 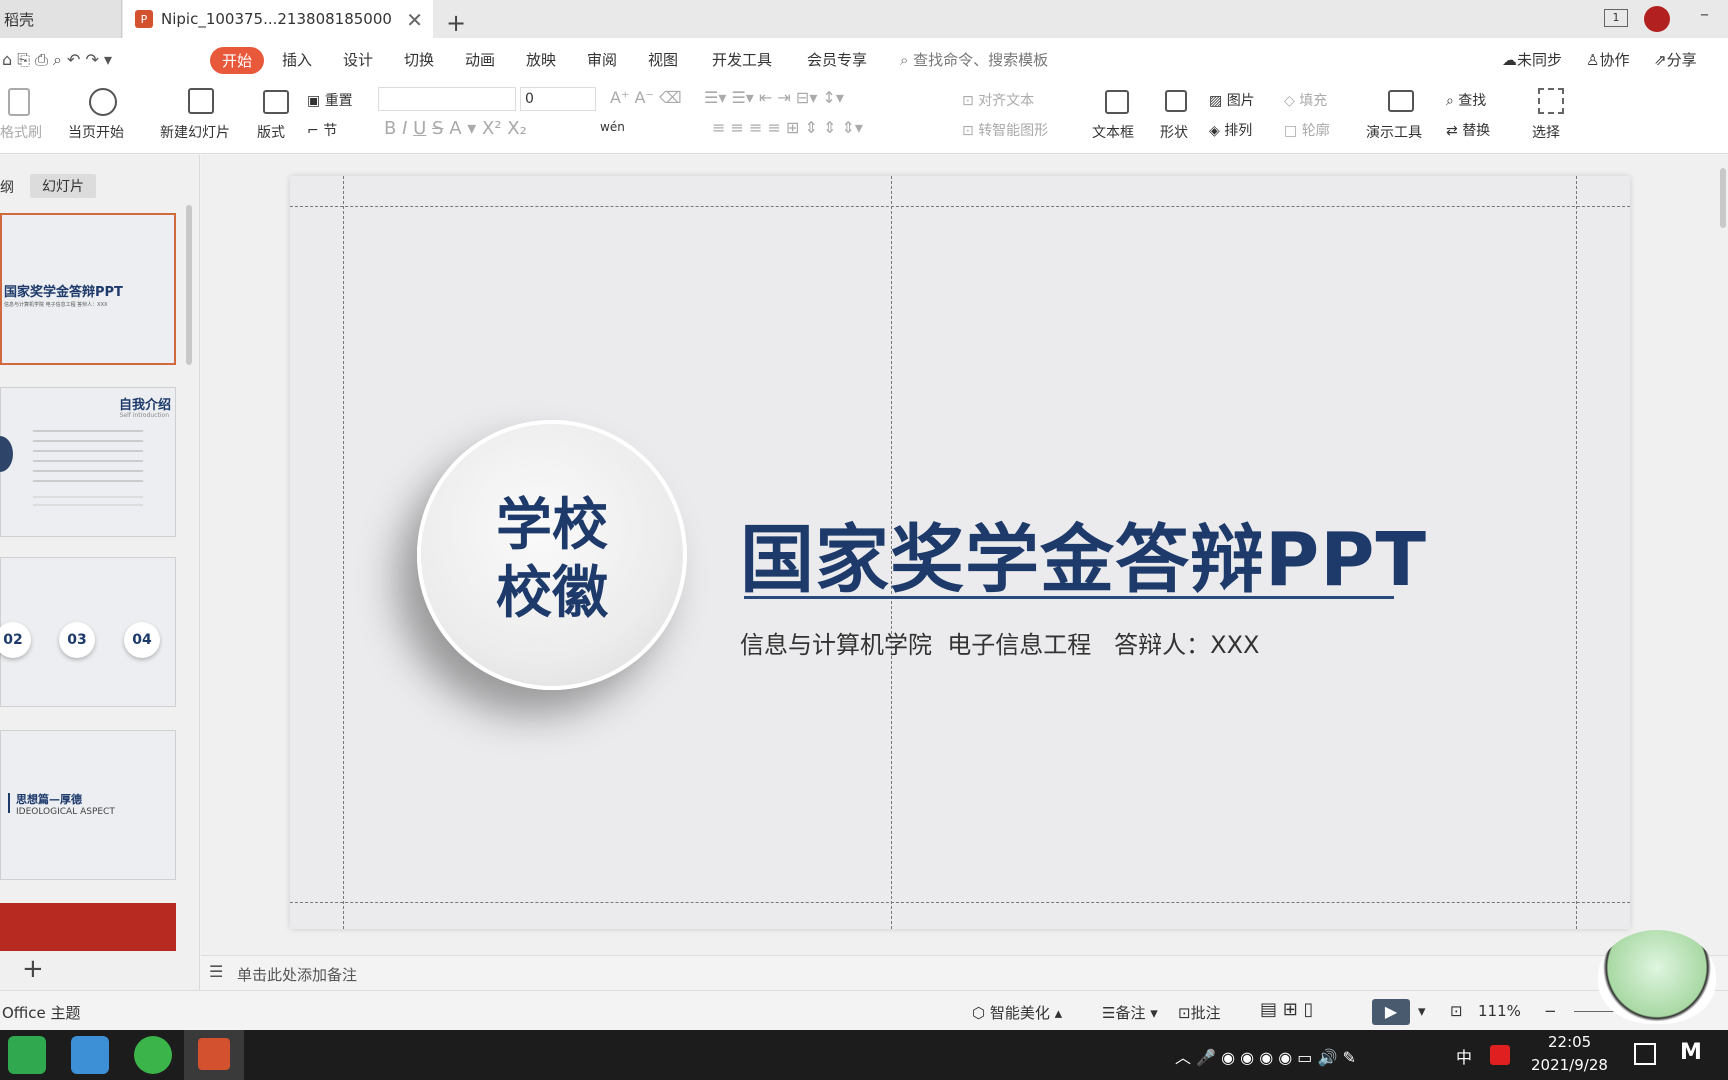 What do you see at coordinates (1691, 1052) in the screenshot?
I see `app-logo-icon: M` at bounding box center [1691, 1052].